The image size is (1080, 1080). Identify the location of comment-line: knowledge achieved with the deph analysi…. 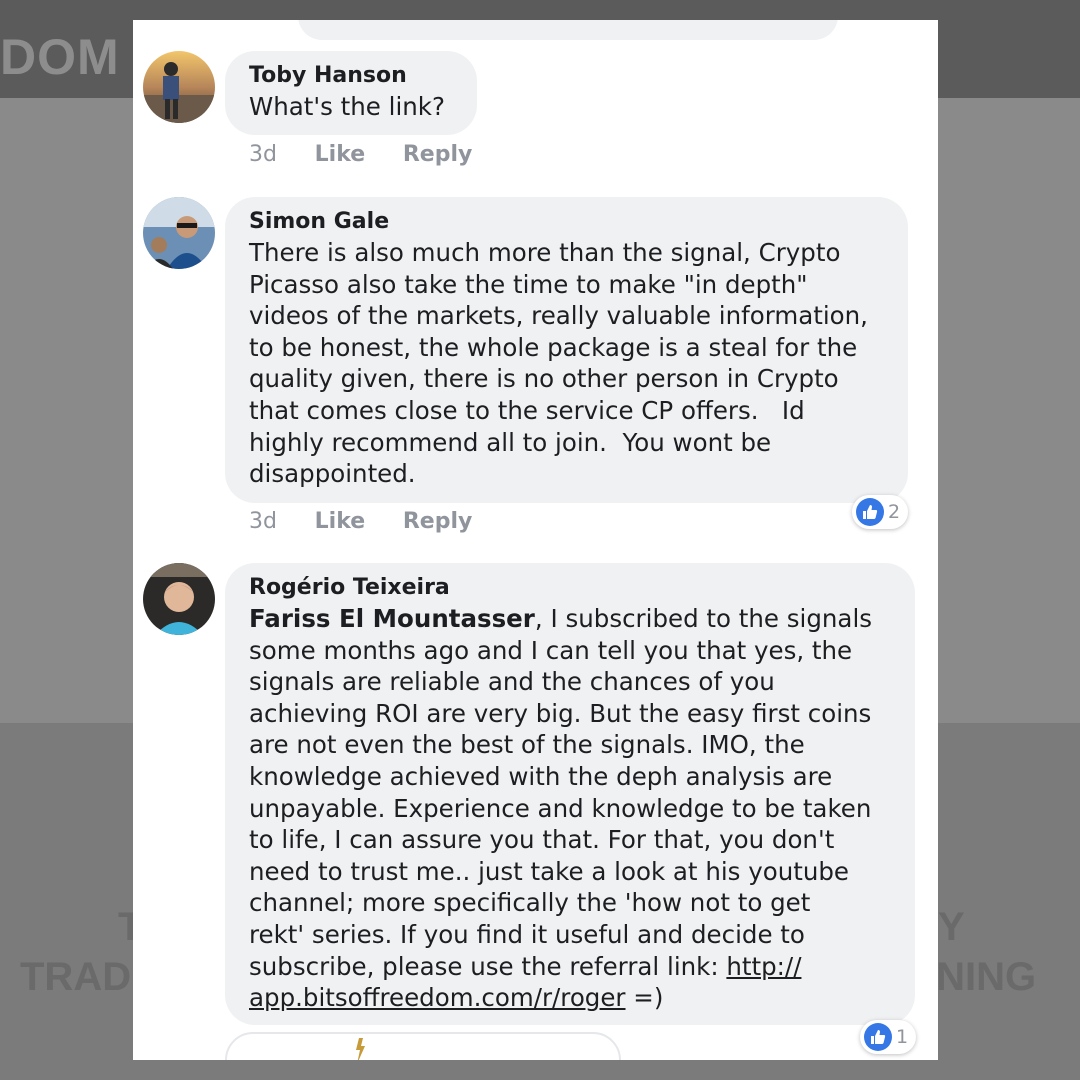
(541, 776).